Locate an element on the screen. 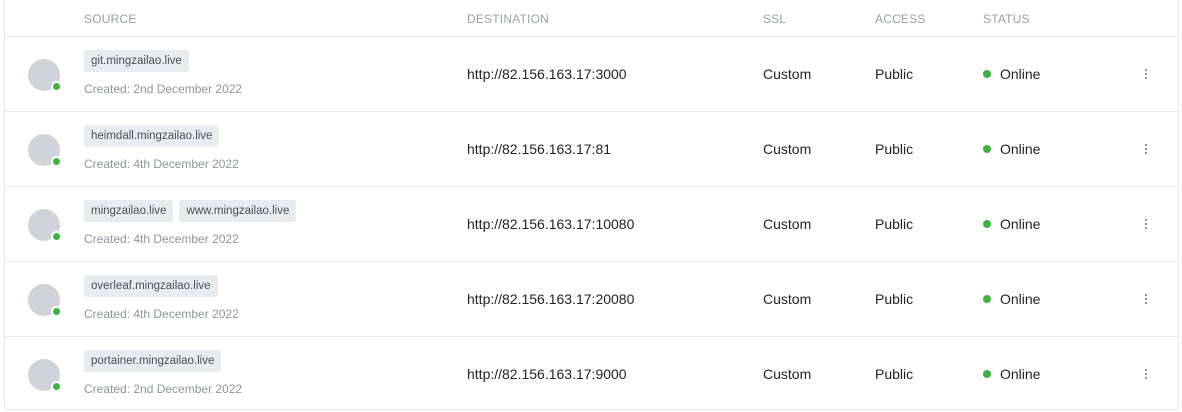 Image resolution: width=1182 pixels, height=412 pixels. source-domains: mingzailao.live www.mingzailao.live is located at coordinates (190, 211).